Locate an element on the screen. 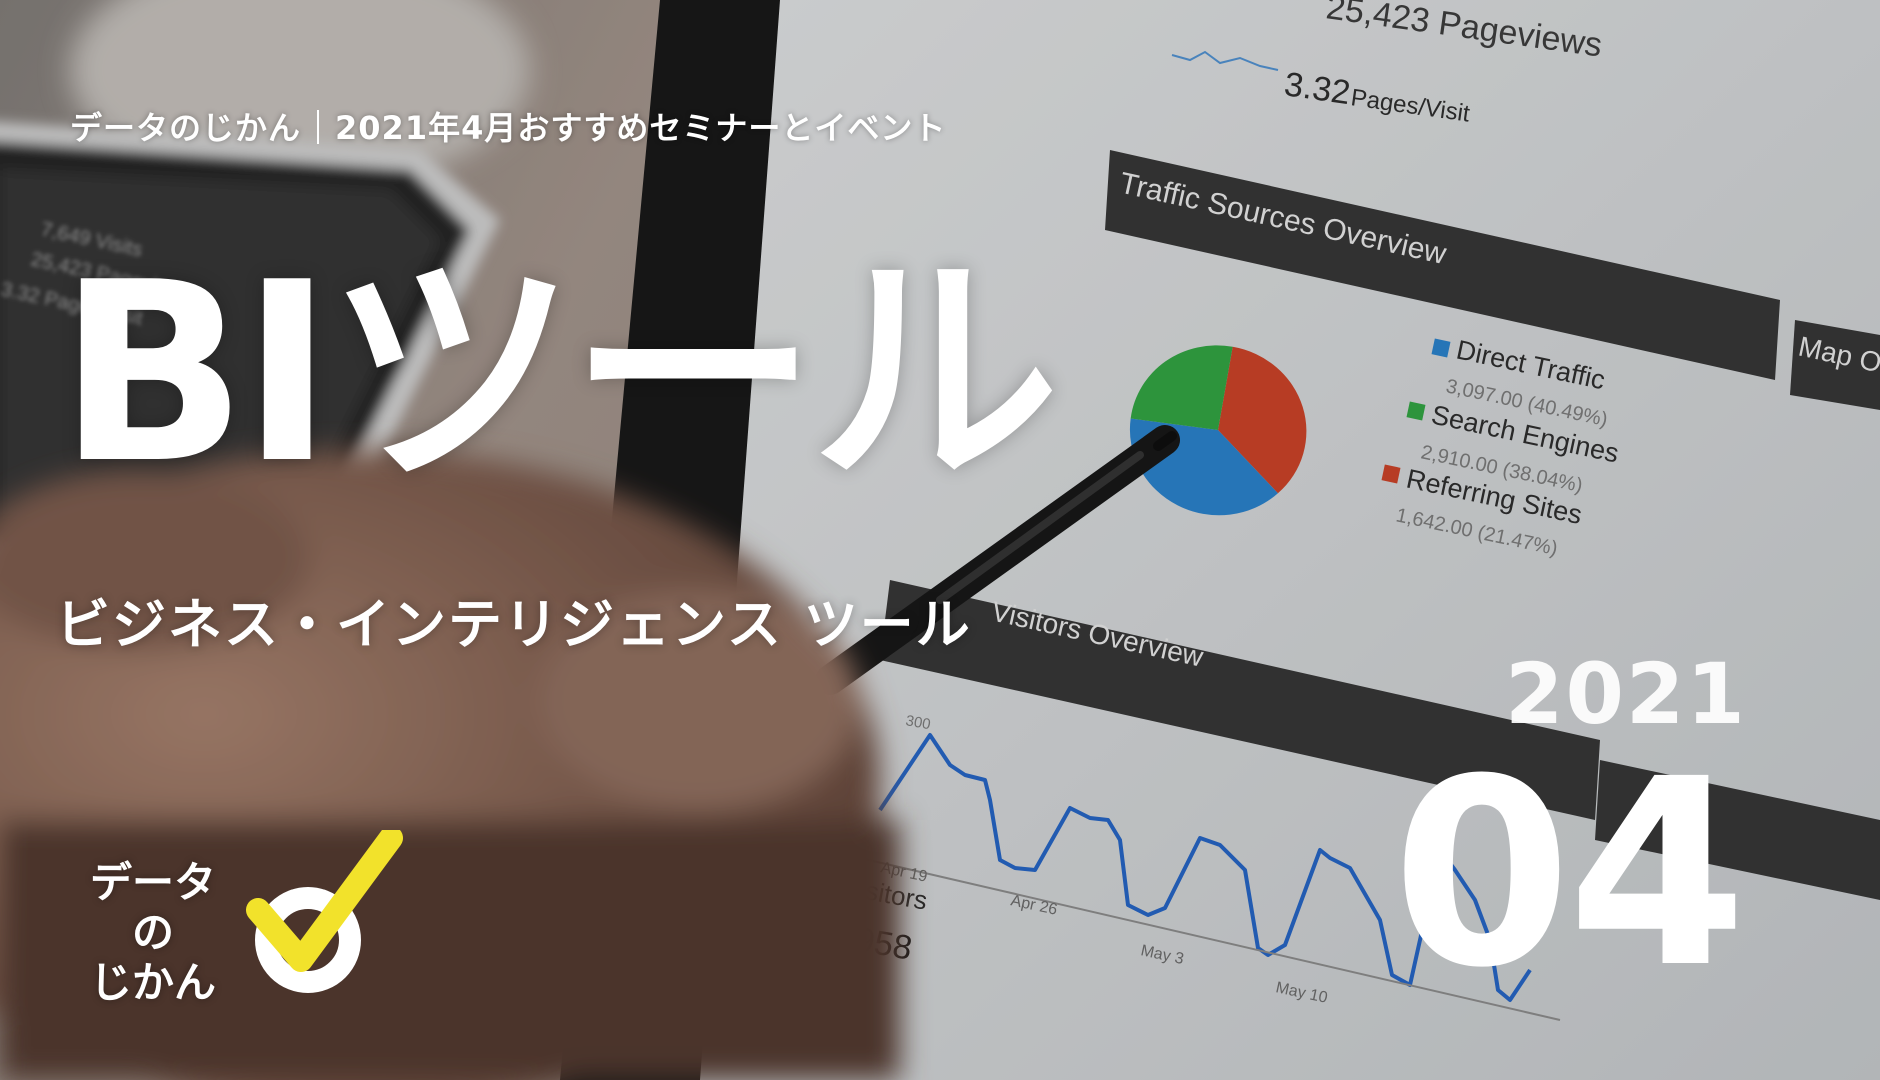  header-breadcrumb: データのじかん 2021年4月おすすめセミナーとイベント is located at coordinates (508, 126).